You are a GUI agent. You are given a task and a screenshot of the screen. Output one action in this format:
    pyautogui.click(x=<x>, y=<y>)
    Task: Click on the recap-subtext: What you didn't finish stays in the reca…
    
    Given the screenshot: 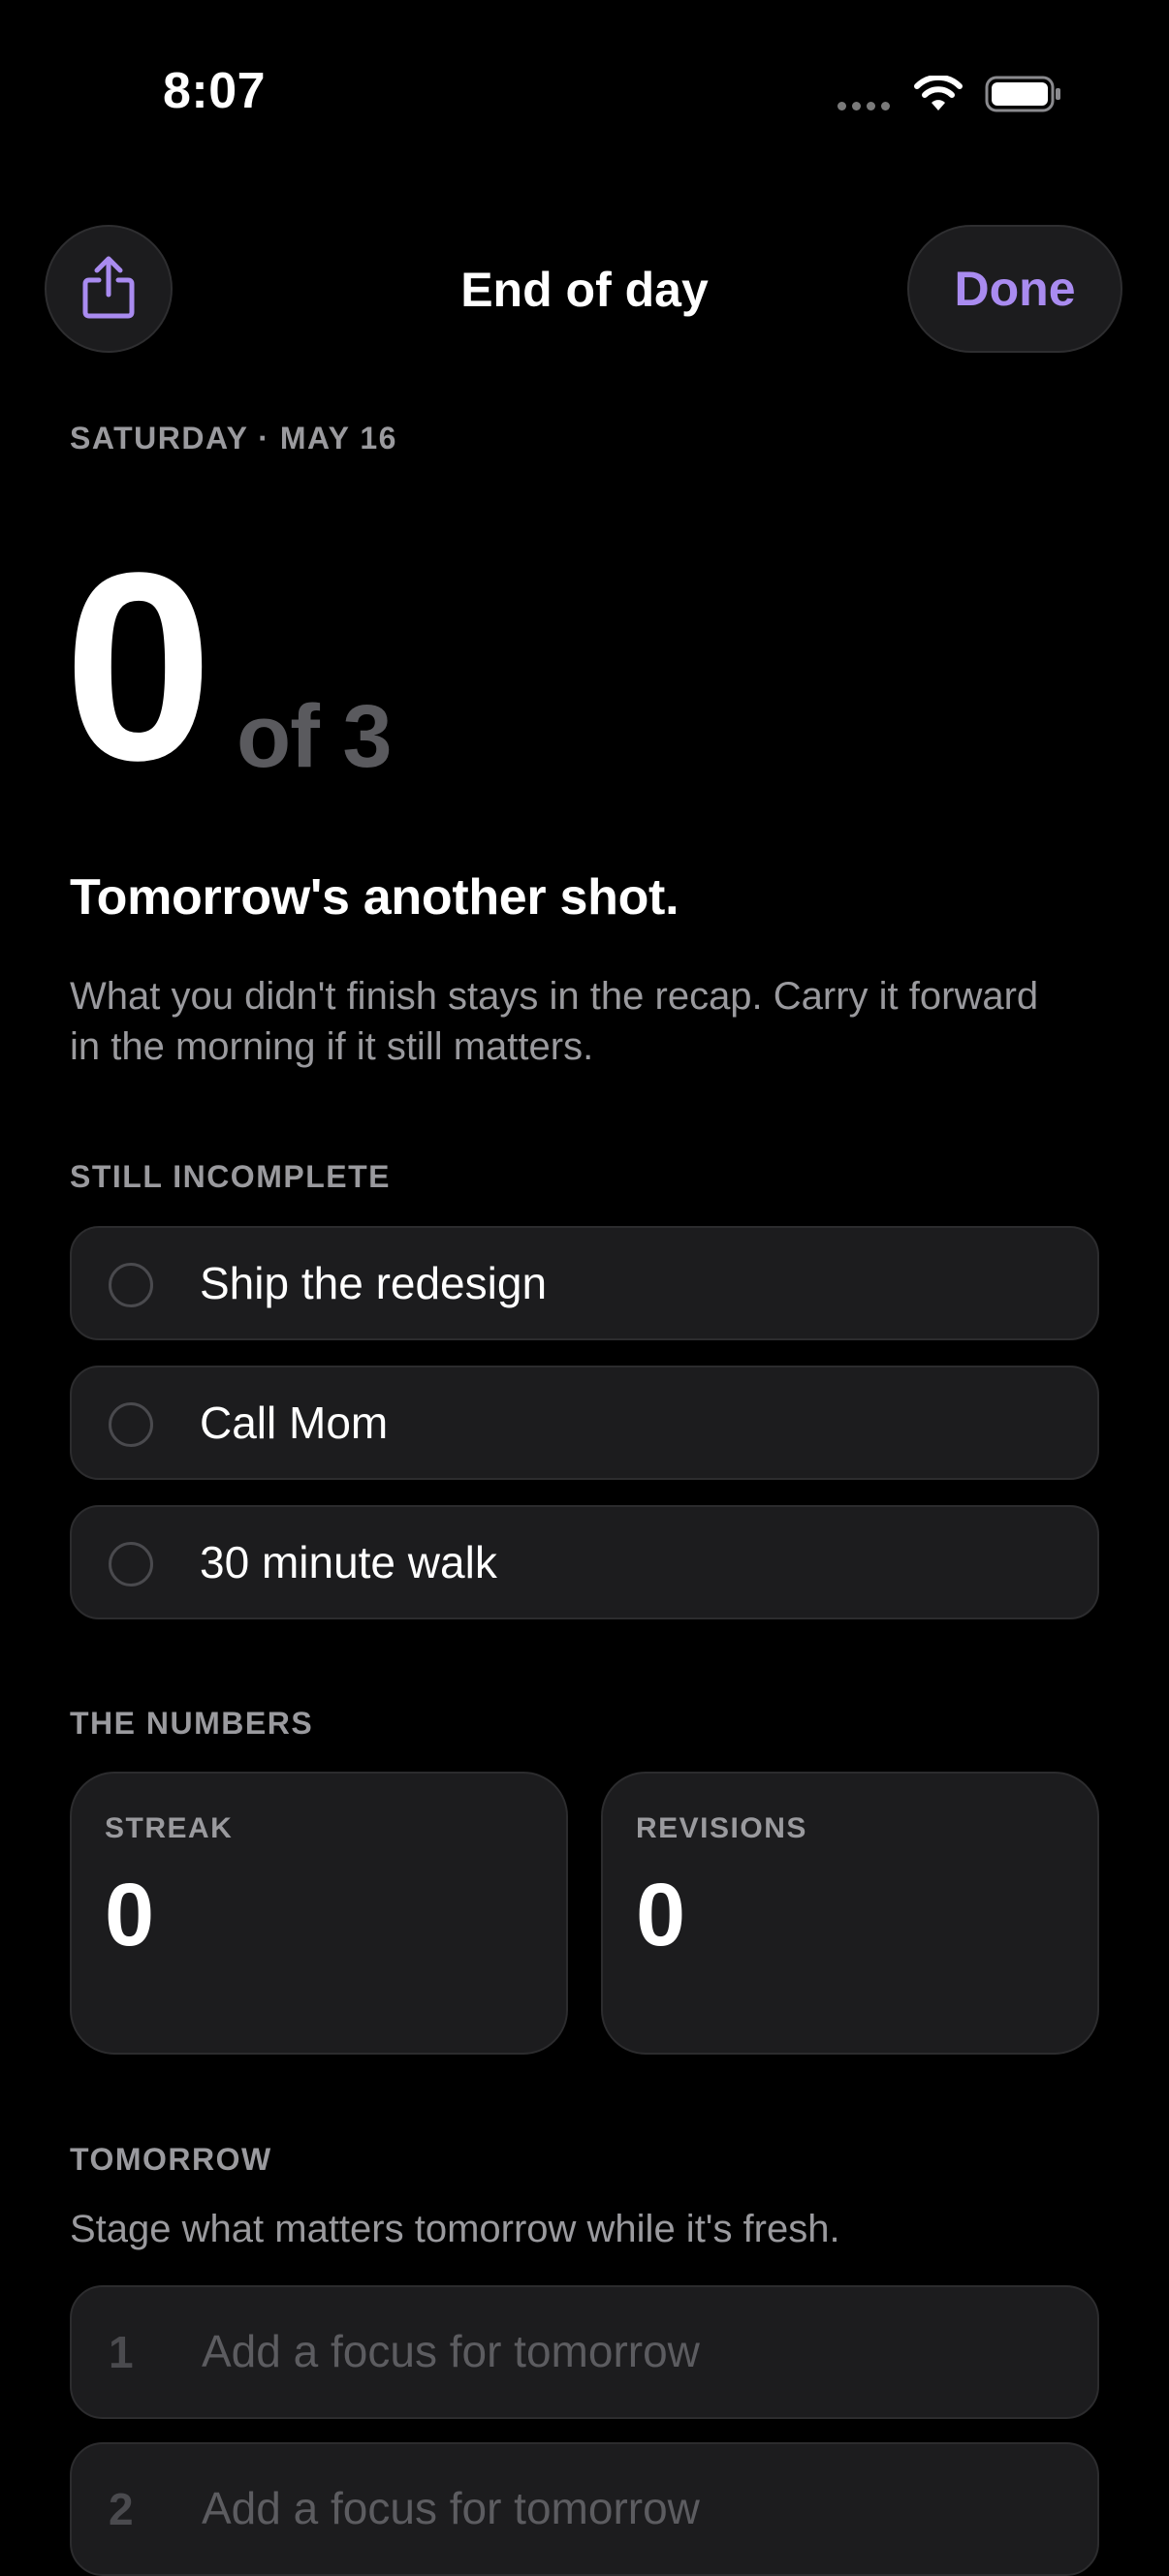 What is the action you would take?
    pyautogui.click(x=554, y=1021)
    